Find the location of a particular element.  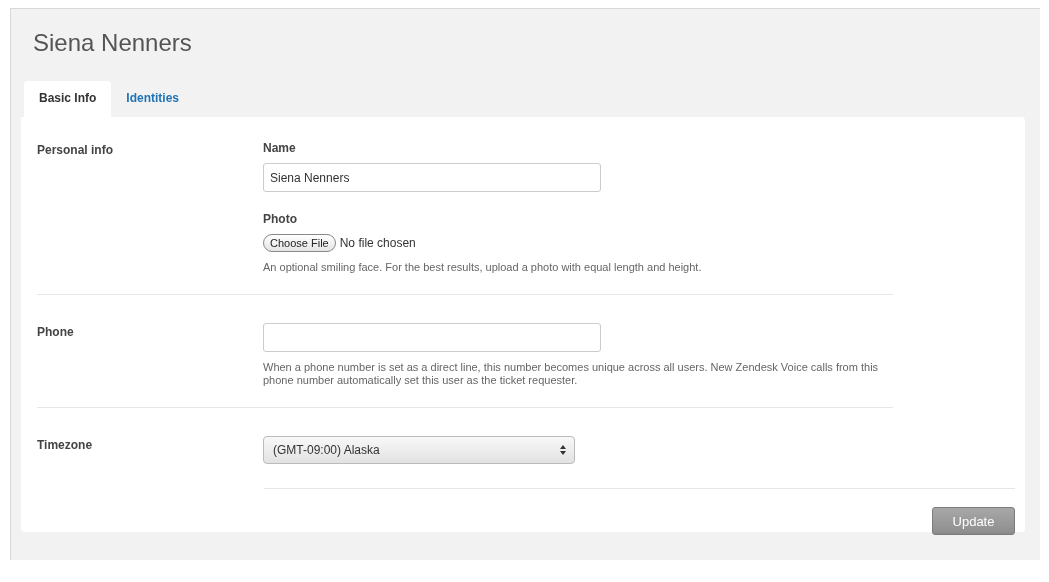

timezone-select: (GMT-09:00) Alaska is located at coordinates (419, 450).